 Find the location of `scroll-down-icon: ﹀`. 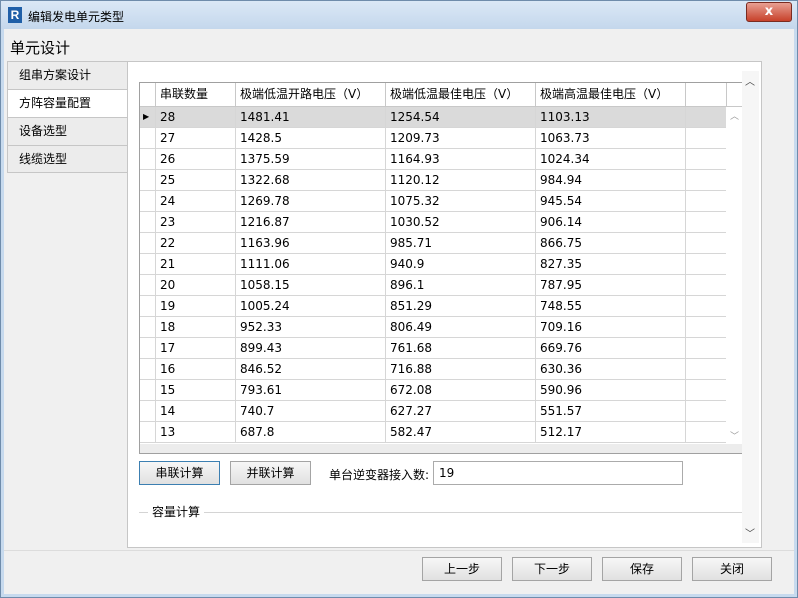

scroll-down-icon: ﹀ is located at coordinates (734, 435).